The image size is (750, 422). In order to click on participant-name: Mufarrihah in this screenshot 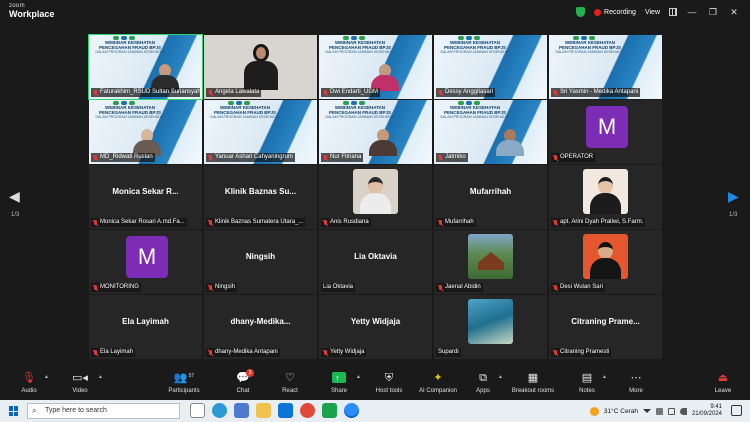, I will do `click(459, 222)`.